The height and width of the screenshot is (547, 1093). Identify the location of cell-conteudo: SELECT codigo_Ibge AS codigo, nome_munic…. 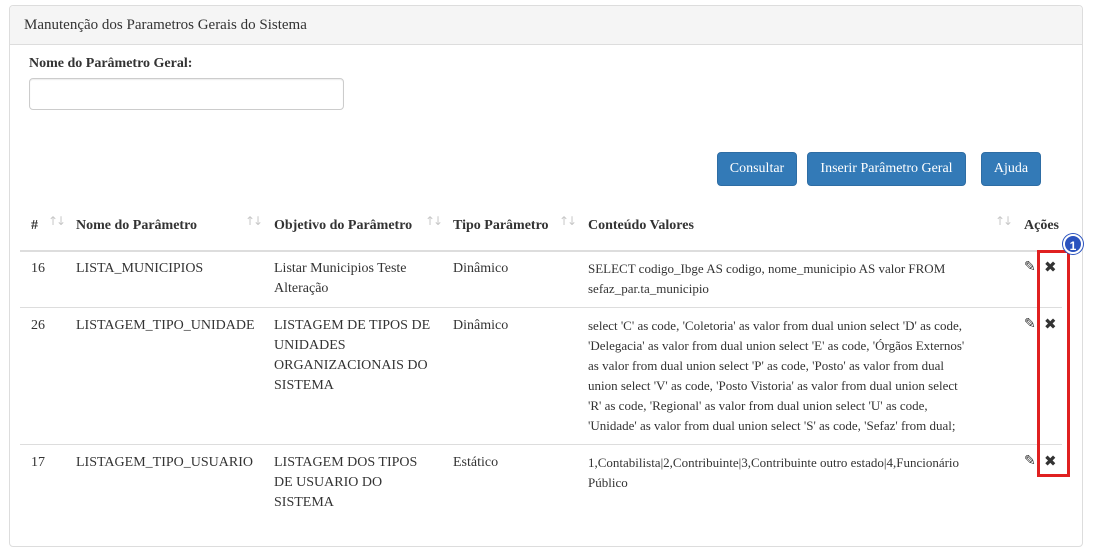
(767, 278).